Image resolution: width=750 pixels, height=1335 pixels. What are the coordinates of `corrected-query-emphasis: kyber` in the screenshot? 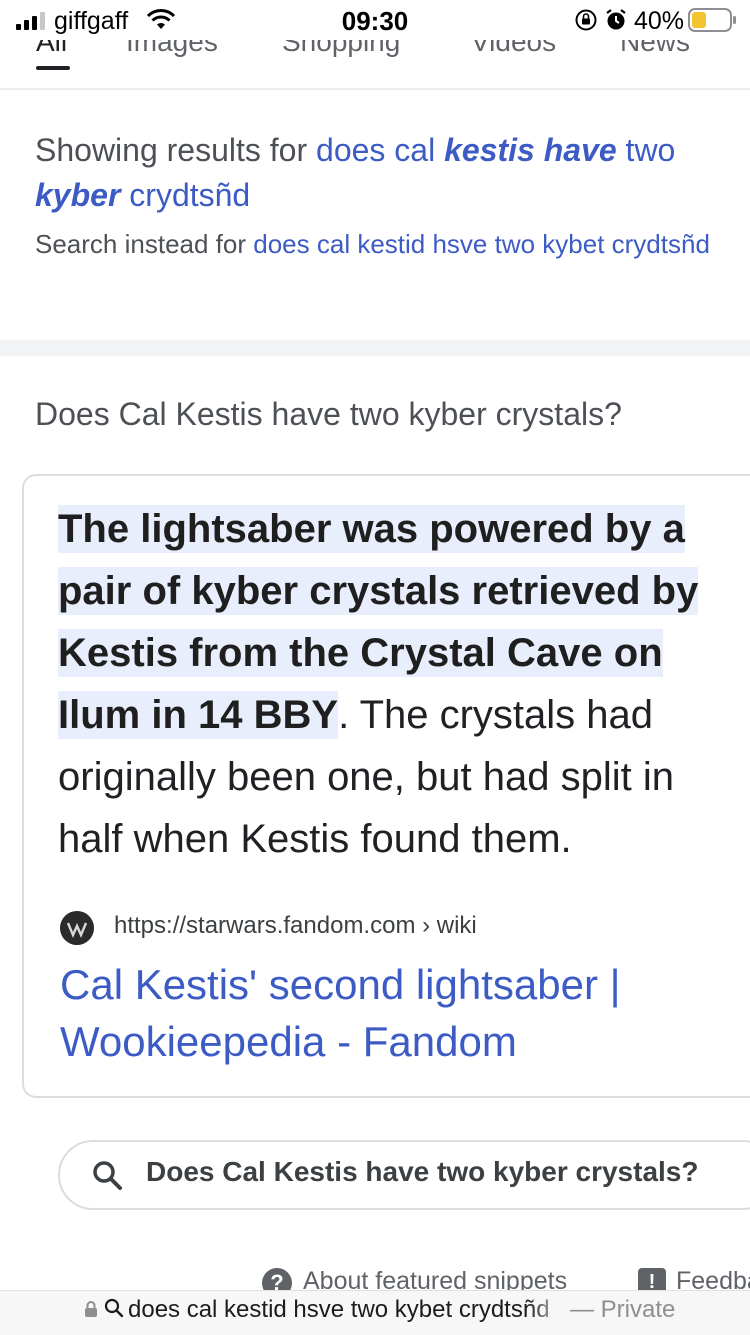 It's located at (78, 195).